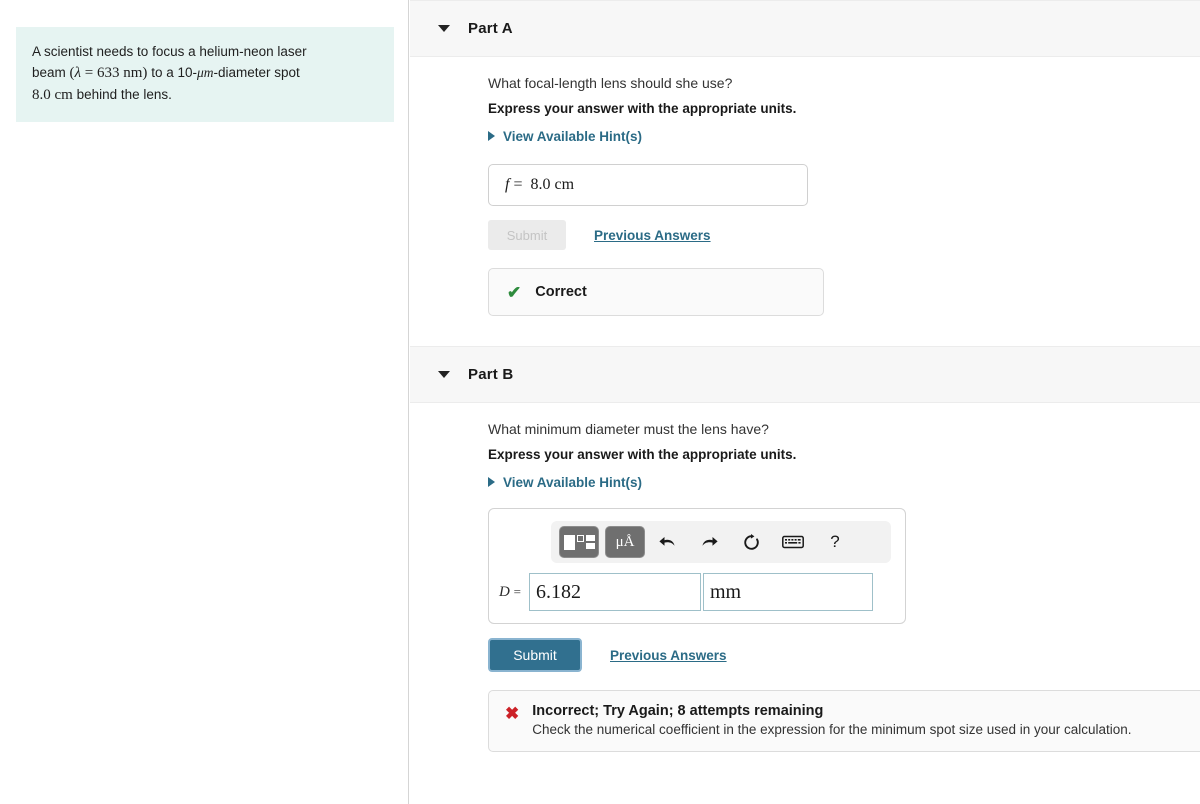 Image resolution: width=1200 pixels, height=804 pixels. Describe the element at coordinates (844, 235) in the screenshot. I see `part-a-button-row: Submit Previous Answers` at that location.